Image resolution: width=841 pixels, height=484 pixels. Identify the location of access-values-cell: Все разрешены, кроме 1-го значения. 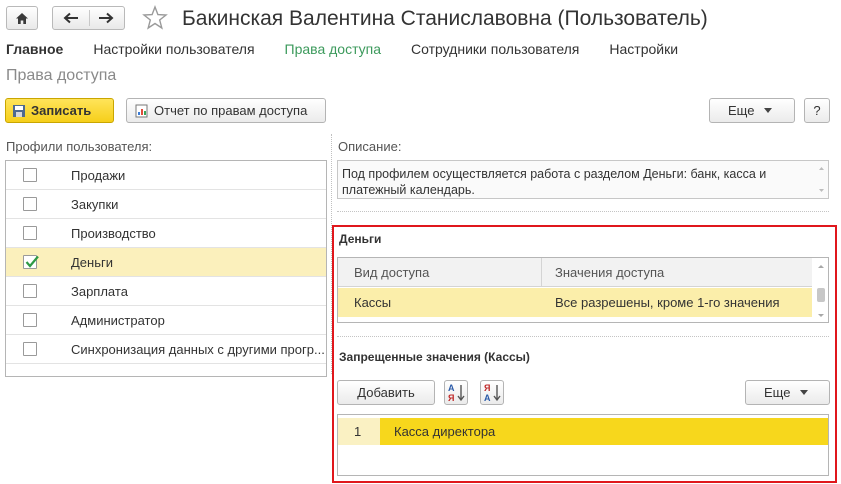
(667, 302).